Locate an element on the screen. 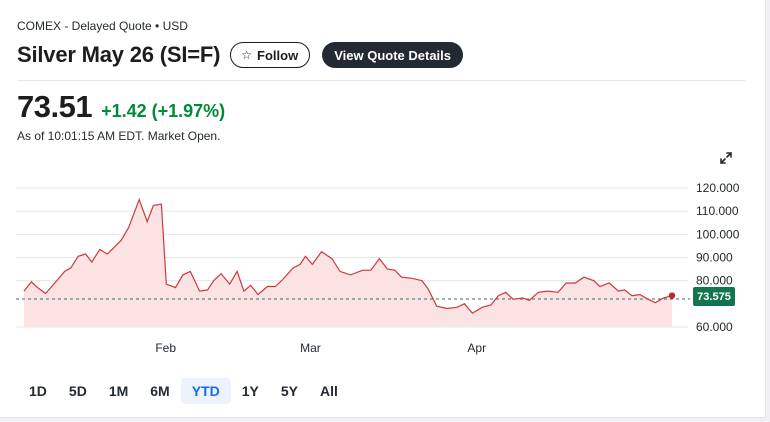 This screenshot has width=770, height=422. y-tick-label: 80.000 is located at coordinates (714, 281).